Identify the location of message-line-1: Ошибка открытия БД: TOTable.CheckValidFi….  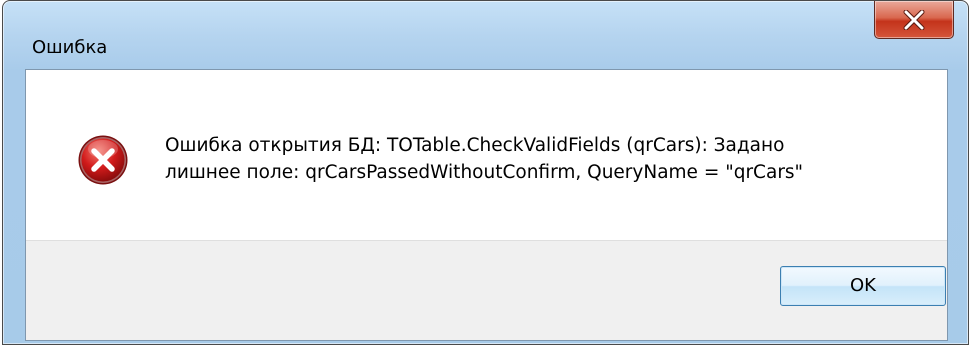
(475, 145).